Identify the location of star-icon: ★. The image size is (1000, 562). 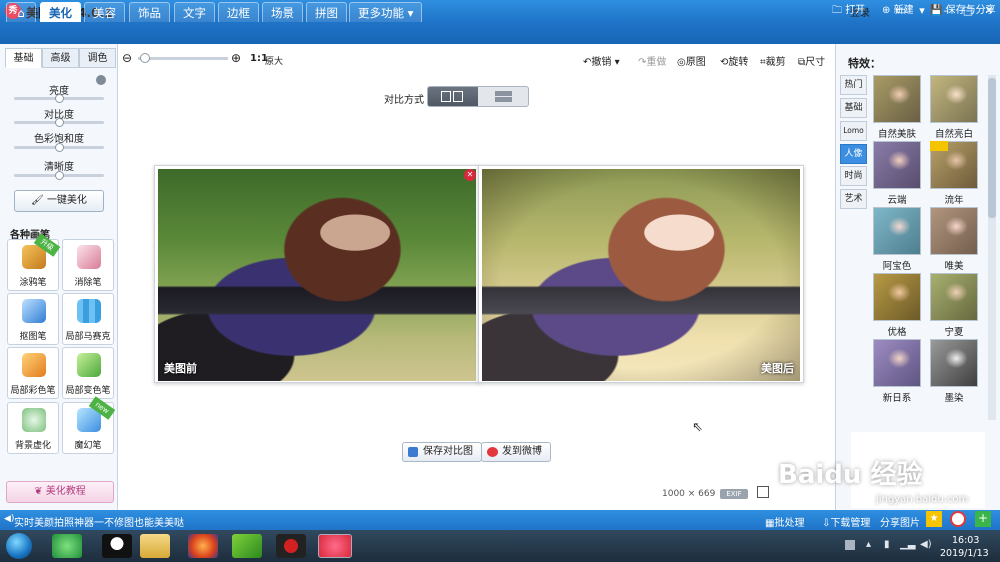
(934, 519).